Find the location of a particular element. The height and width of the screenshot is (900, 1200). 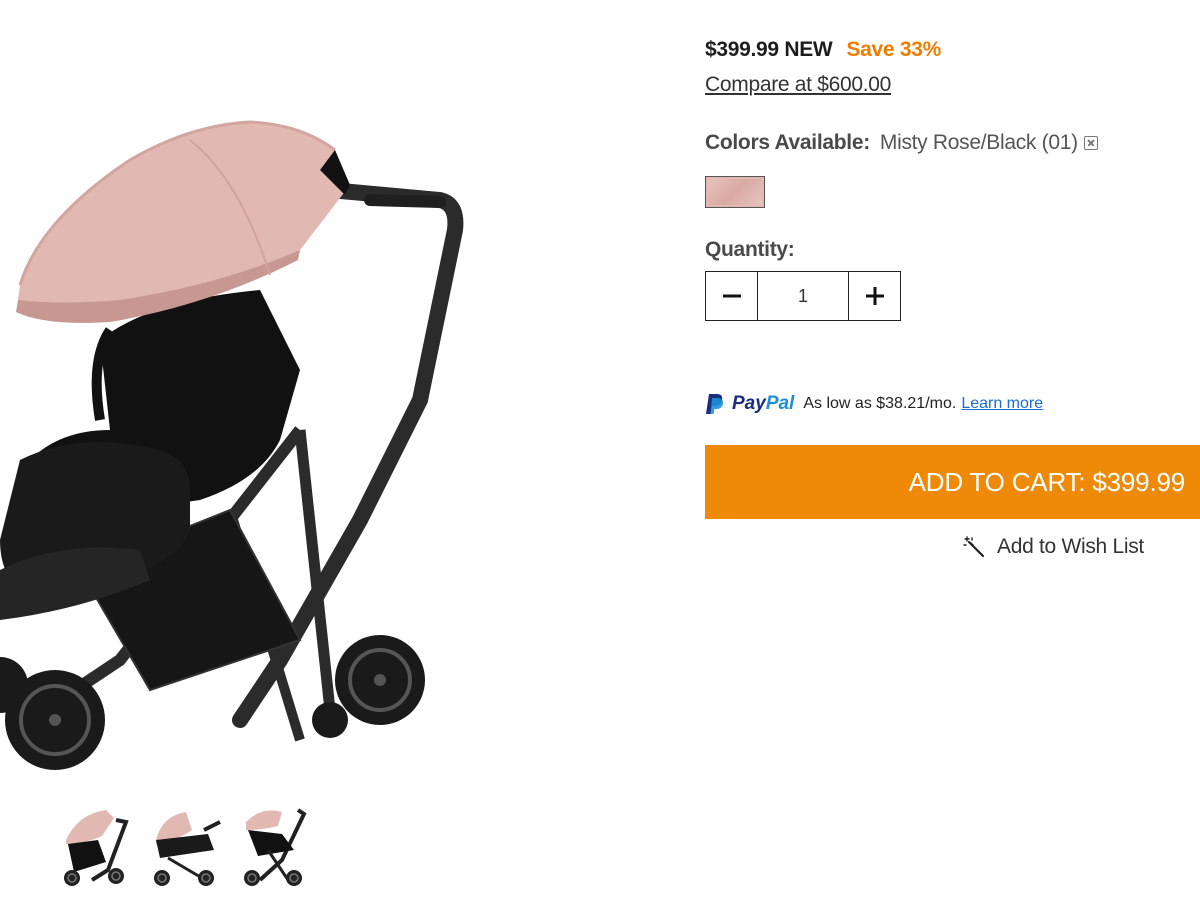

colors-row: Colors Available: Misty Rose/Black (01) is located at coordinates (901, 143).